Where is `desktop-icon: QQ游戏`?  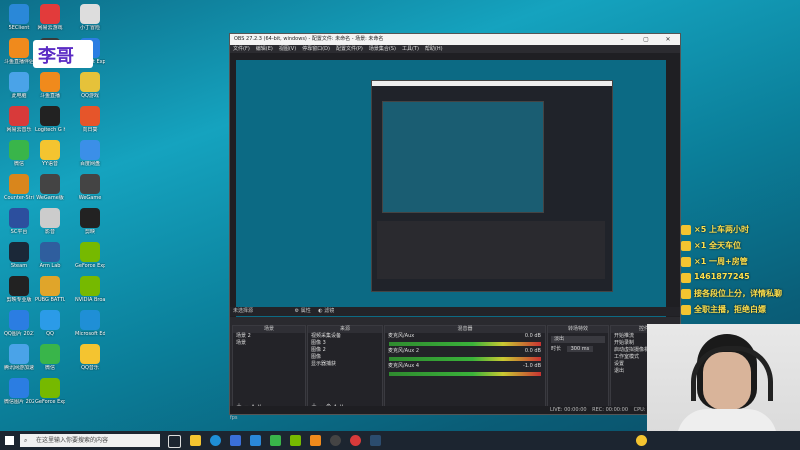 desktop-icon: QQ游戏 is located at coordinates (90, 85).